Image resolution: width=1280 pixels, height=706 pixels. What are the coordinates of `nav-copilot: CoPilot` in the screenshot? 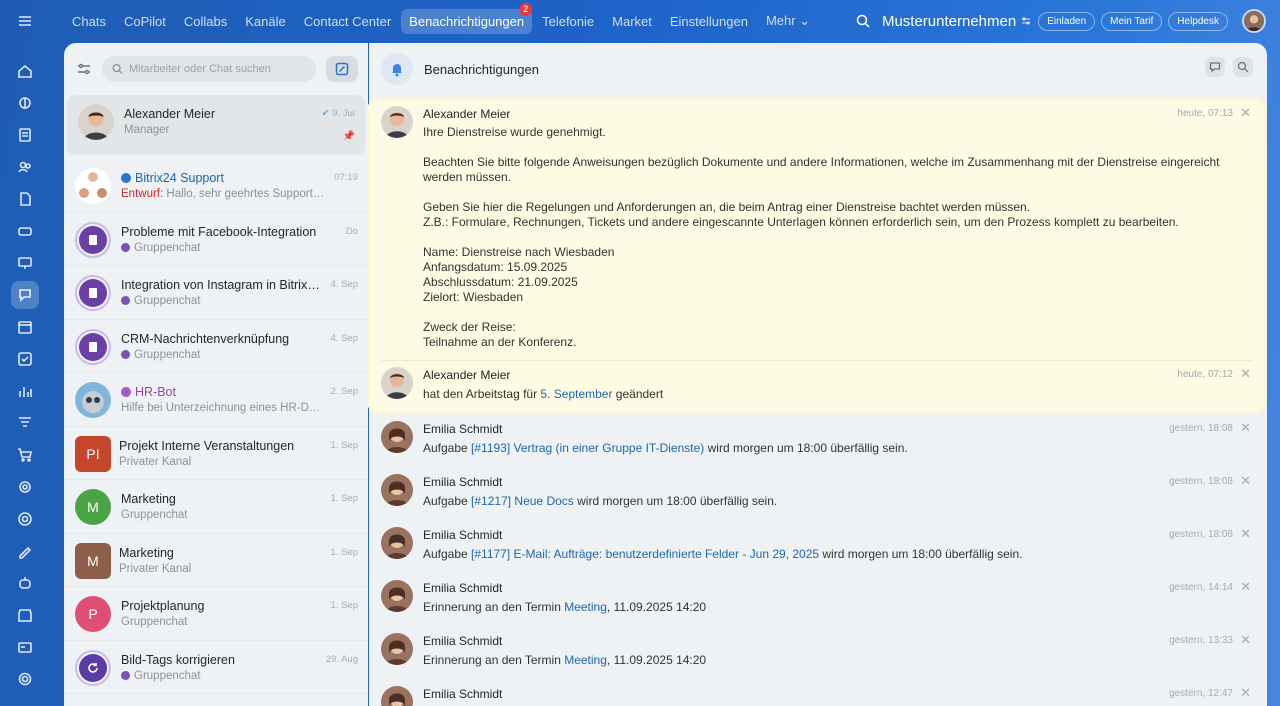 It's located at (145, 21).